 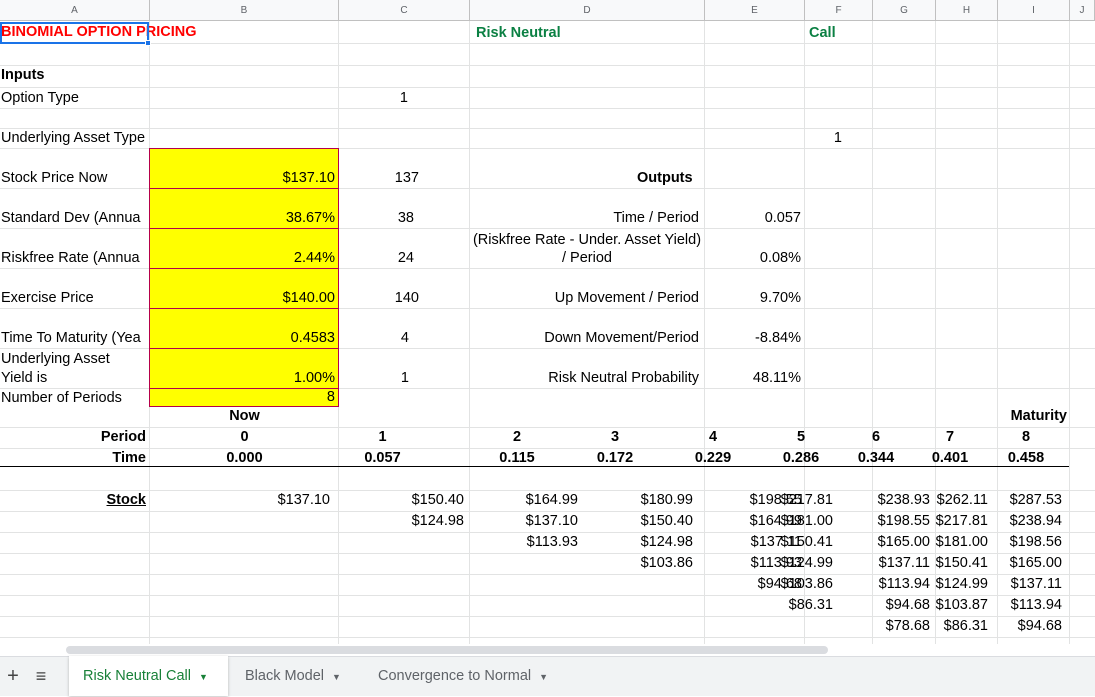 What do you see at coordinates (1026, 521) in the screenshot?
I see `stock-node: $238.94` at bounding box center [1026, 521].